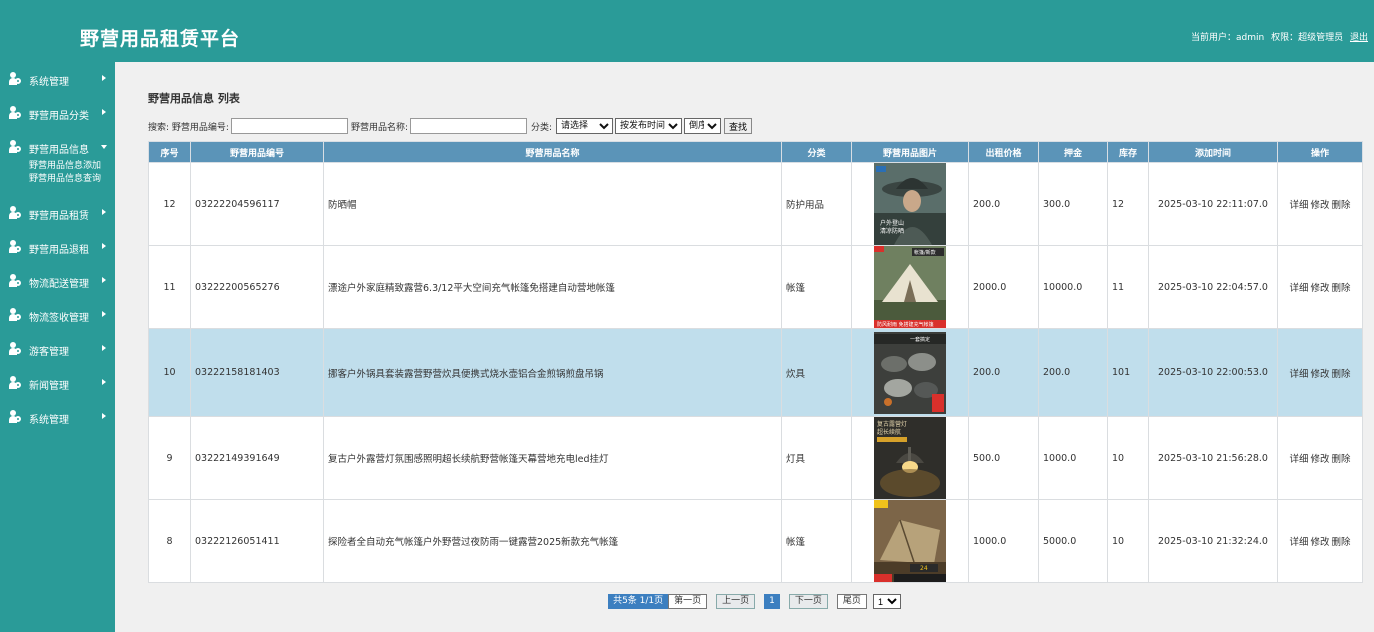  I want to click on column-header: 出租价格, so click(1003, 152).